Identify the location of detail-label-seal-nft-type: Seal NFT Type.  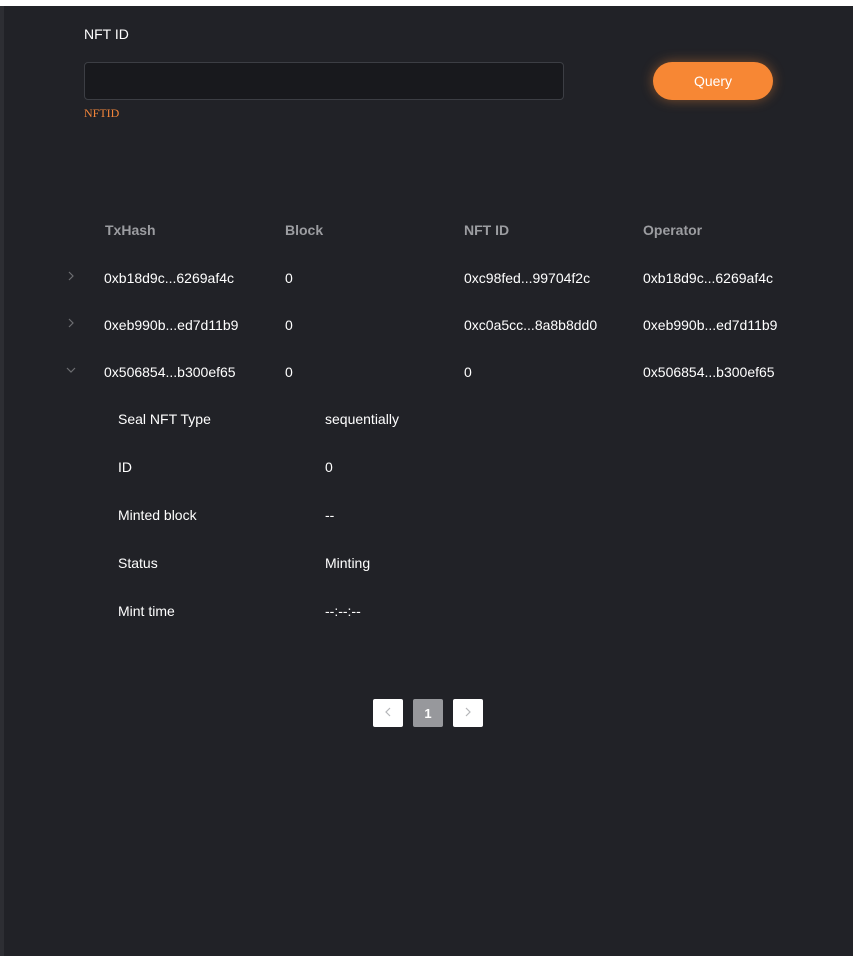
(164, 419).